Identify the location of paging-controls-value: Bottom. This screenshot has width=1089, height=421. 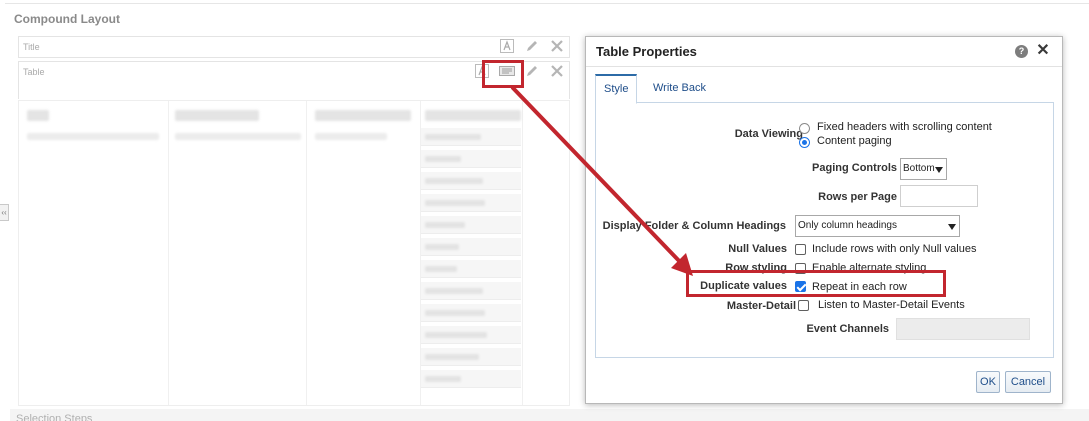
(919, 168).